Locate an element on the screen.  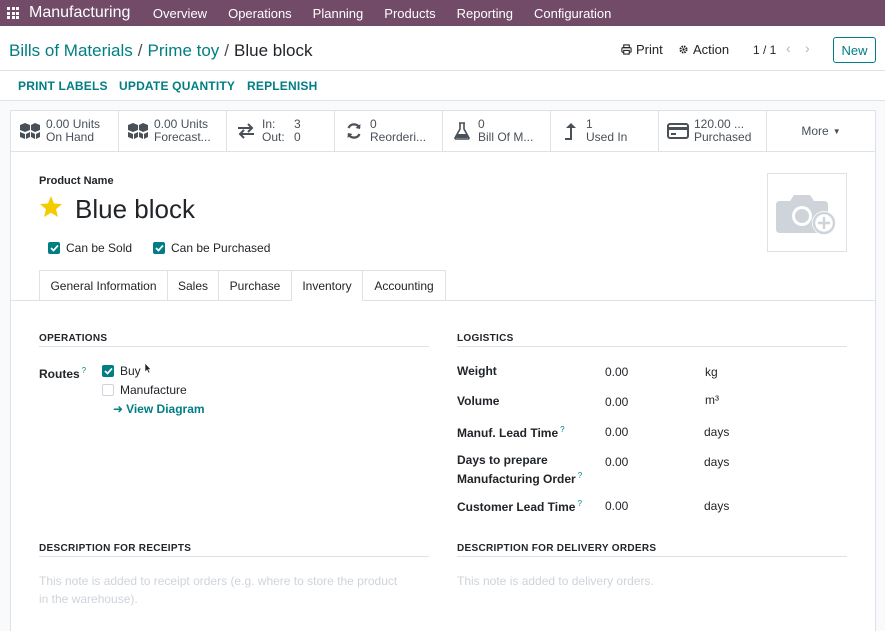
operations-title: OPERATIONS is located at coordinates (73, 338).